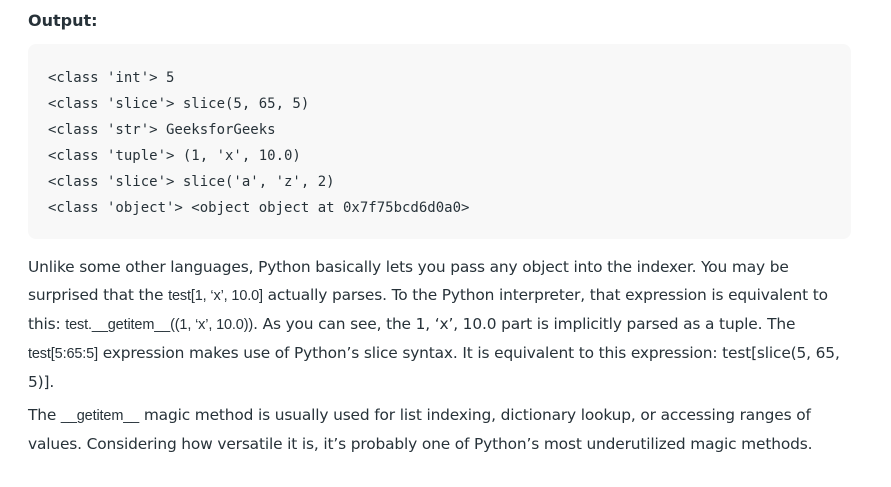 The width and height of the screenshot is (891, 487). What do you see at coordinates (63, 354) in the screenshot?
I see `inline-code: test[5:65:5]` at bounding box center [63, 354].